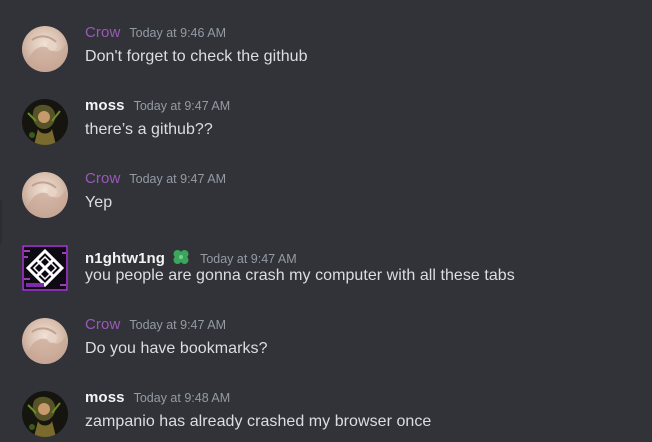  What do you see at coordinates (99, 202) in the screenshot?
I see `message-text: Yep` at bounding box center [99, 202].